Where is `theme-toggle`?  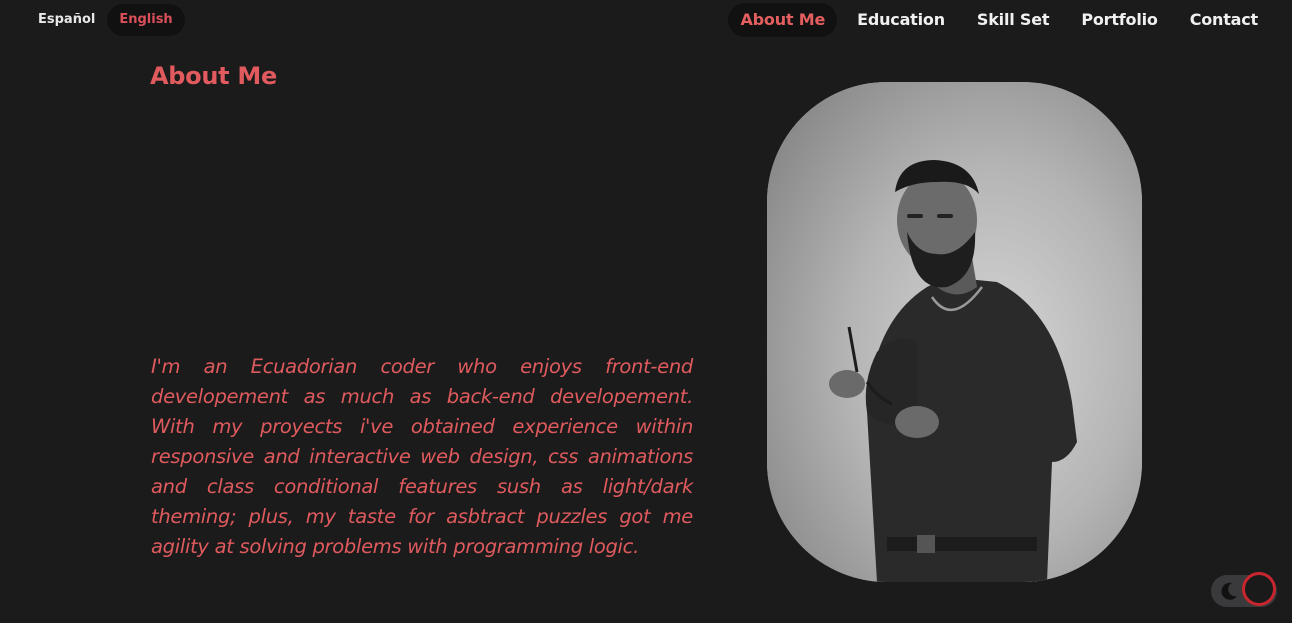 theme-toggle is located at coordinates (1244, 589).